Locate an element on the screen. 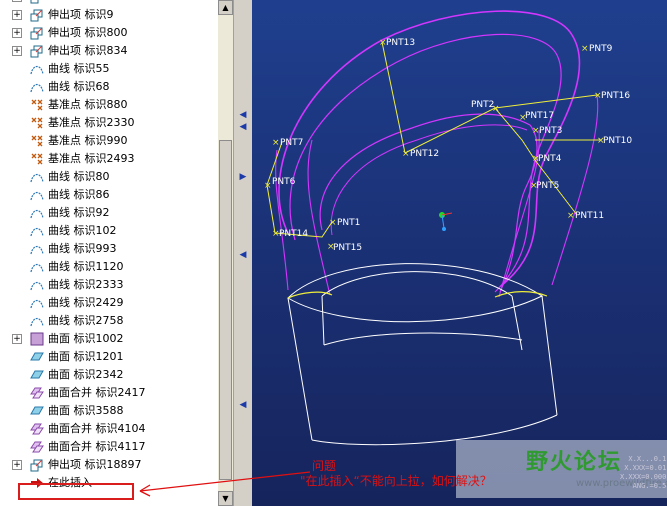 The image size is (667, 506). annotation-arrow is located at coordinates (225, 481).